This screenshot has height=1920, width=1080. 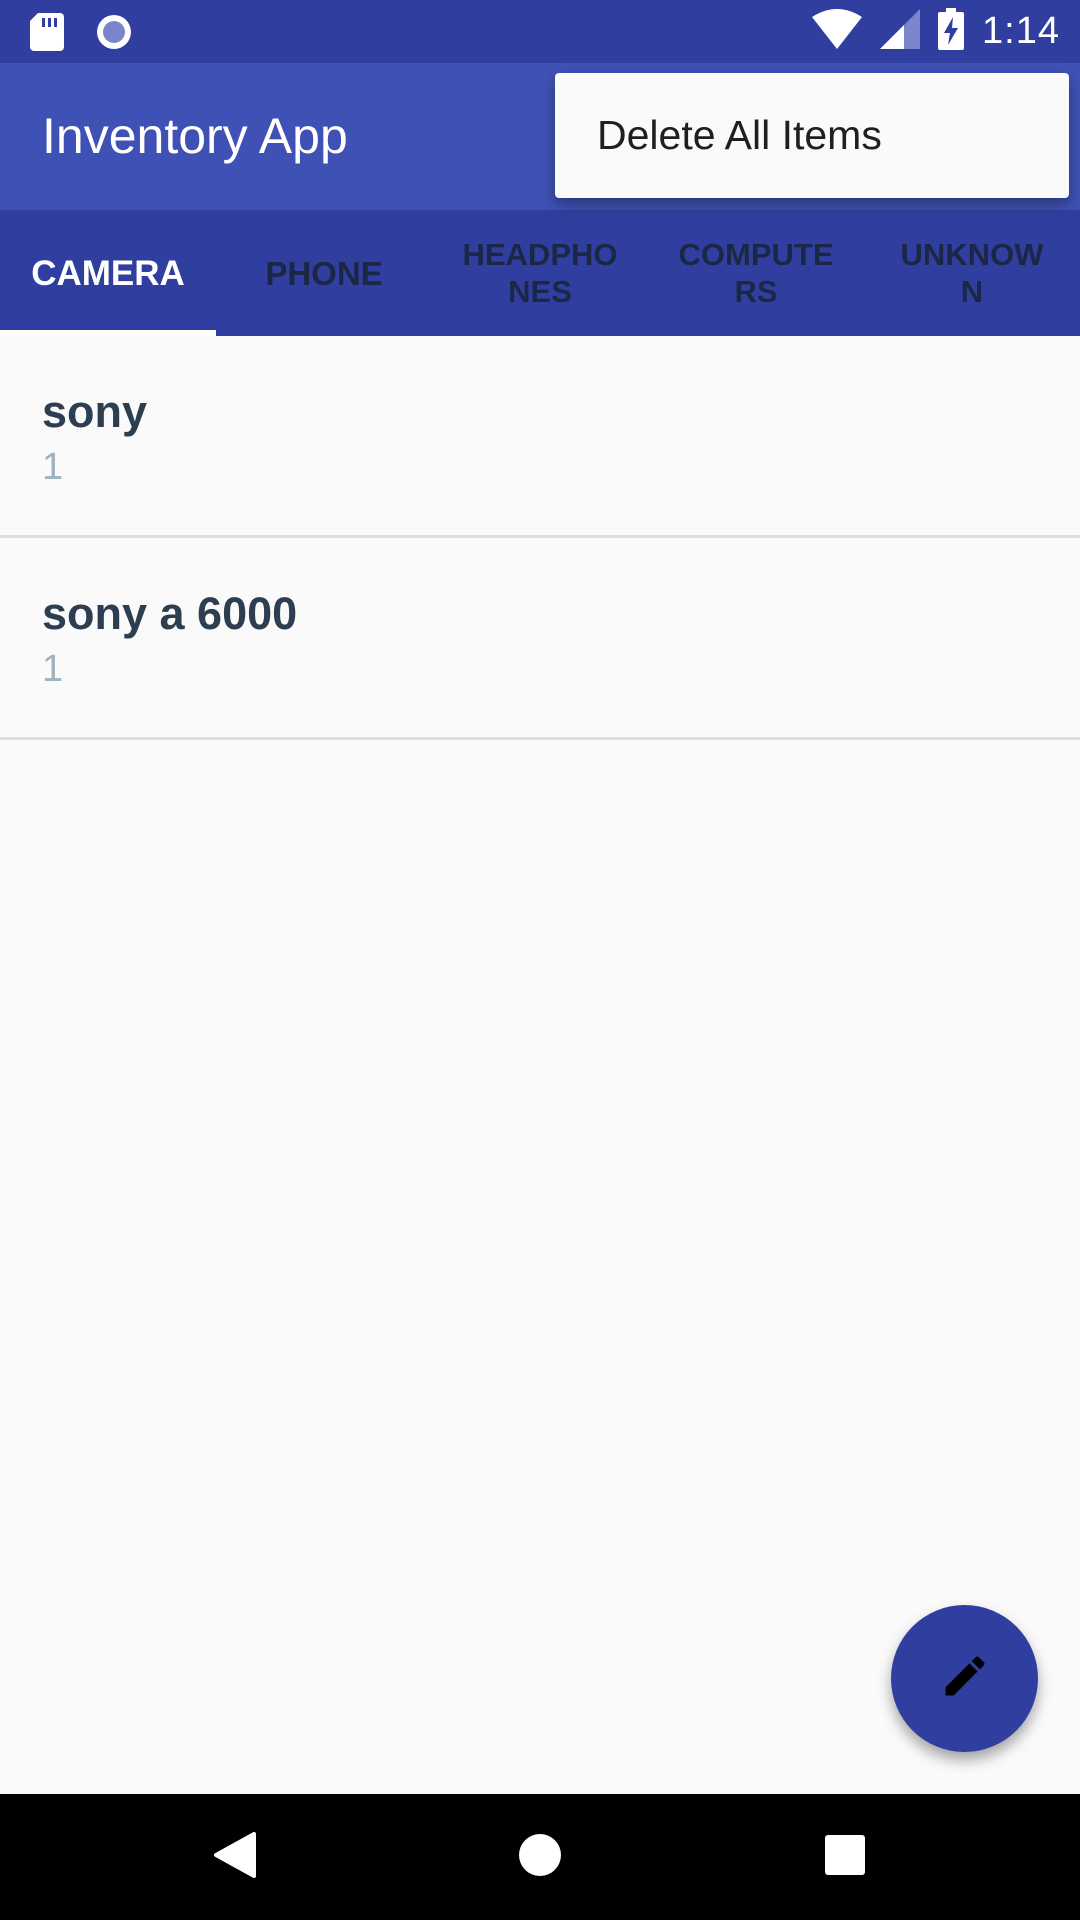 I want to click on tab-label: CAMERA, so click(x=108, y=273).